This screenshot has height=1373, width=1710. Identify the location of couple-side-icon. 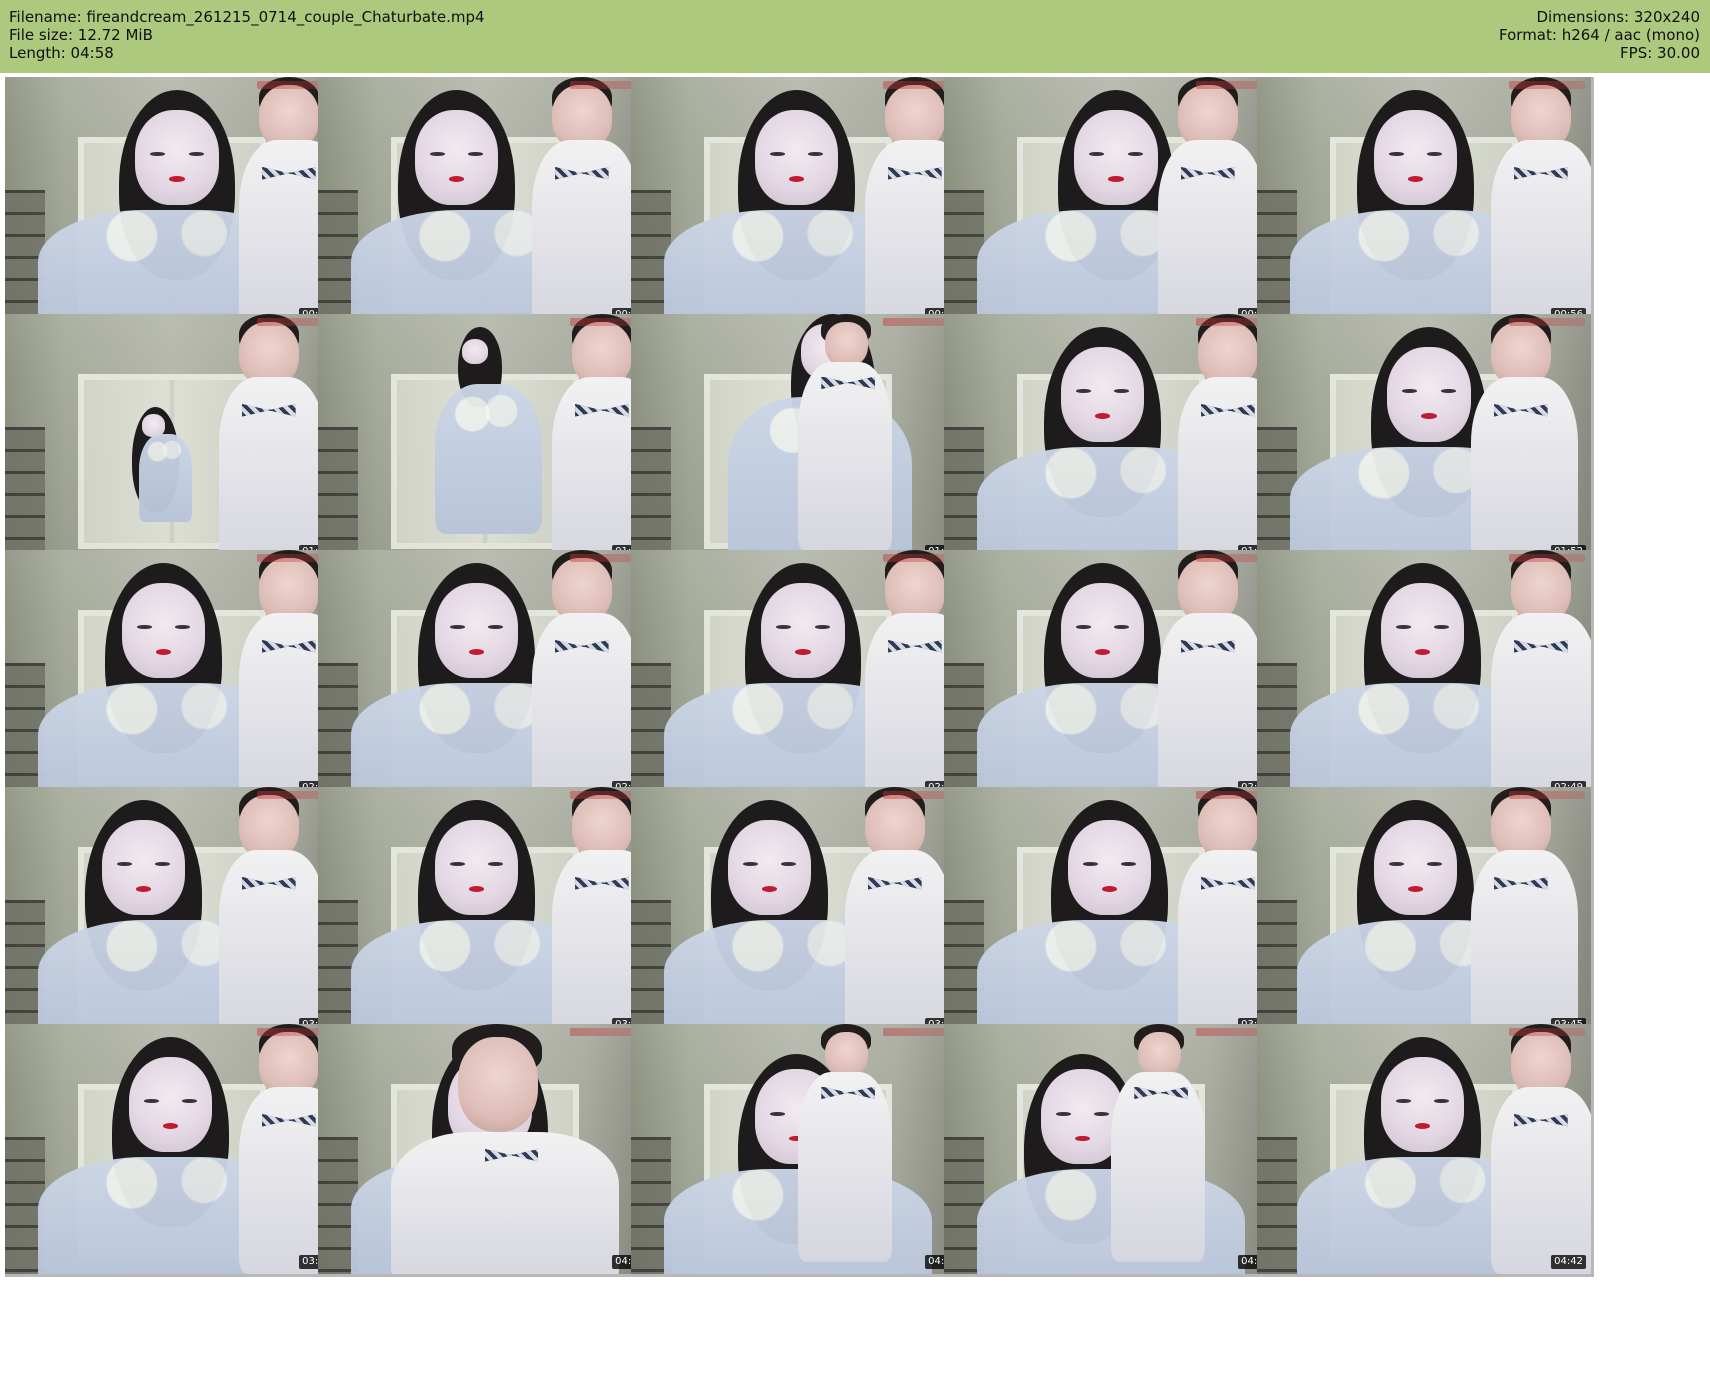
(1424, 1149).